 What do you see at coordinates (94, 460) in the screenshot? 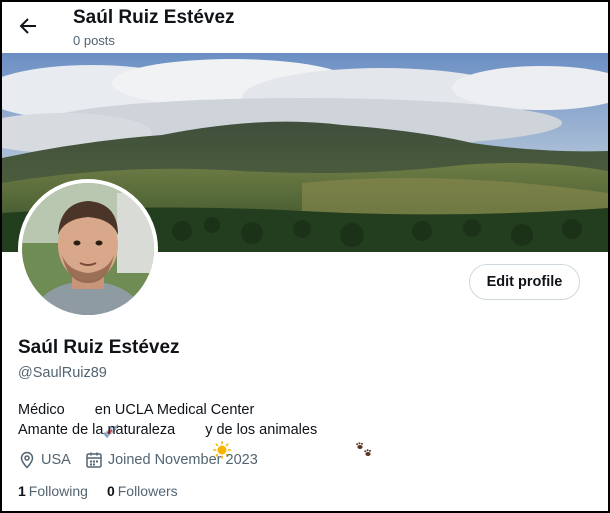
I see `calendar-icon` at bounding box center [94, 460].